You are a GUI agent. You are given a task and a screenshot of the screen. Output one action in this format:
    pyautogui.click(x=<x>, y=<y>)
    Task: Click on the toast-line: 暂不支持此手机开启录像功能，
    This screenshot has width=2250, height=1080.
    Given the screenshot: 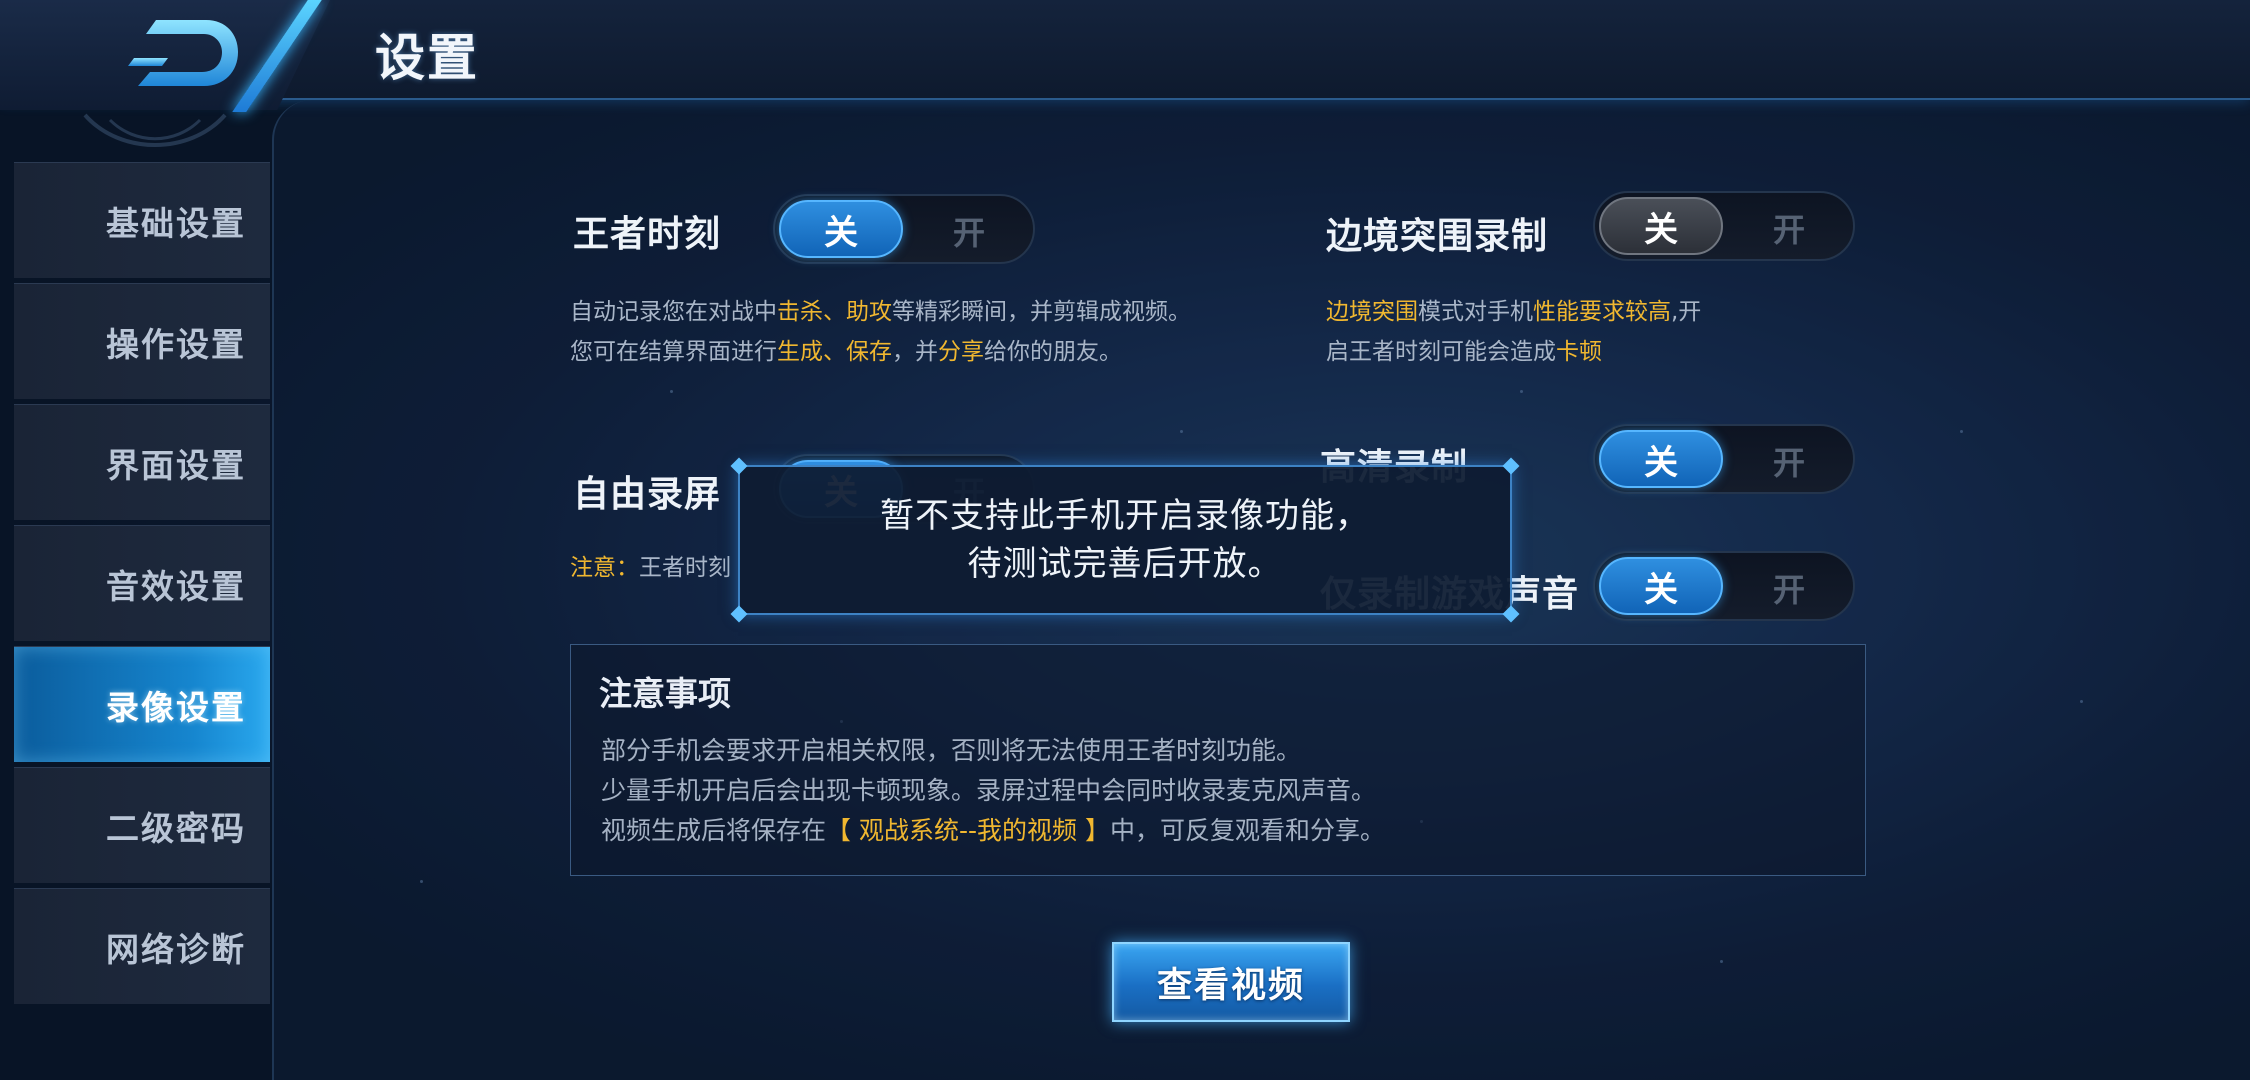 What is the action you would take?
    pyautogui.click(x=1125, y=516)
    